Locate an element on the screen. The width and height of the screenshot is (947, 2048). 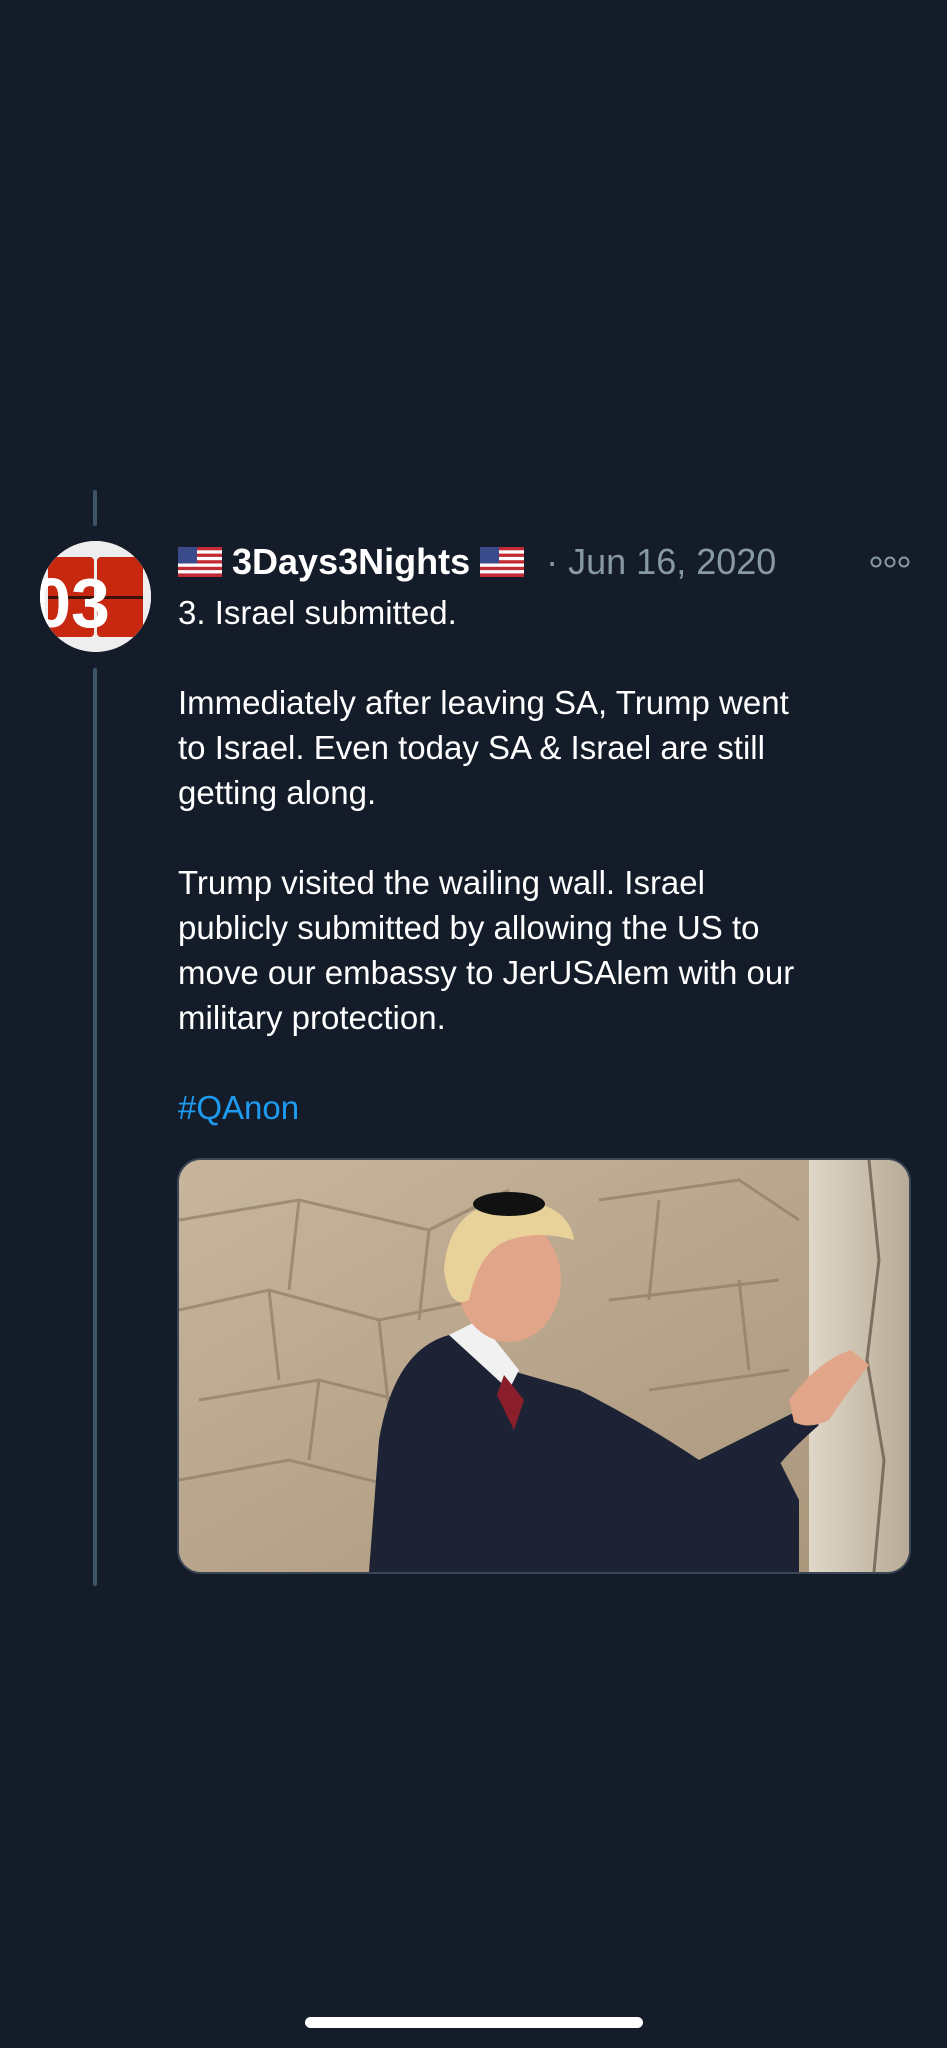
display-name: 3Days3Nights is located at coordinates (351, 562).